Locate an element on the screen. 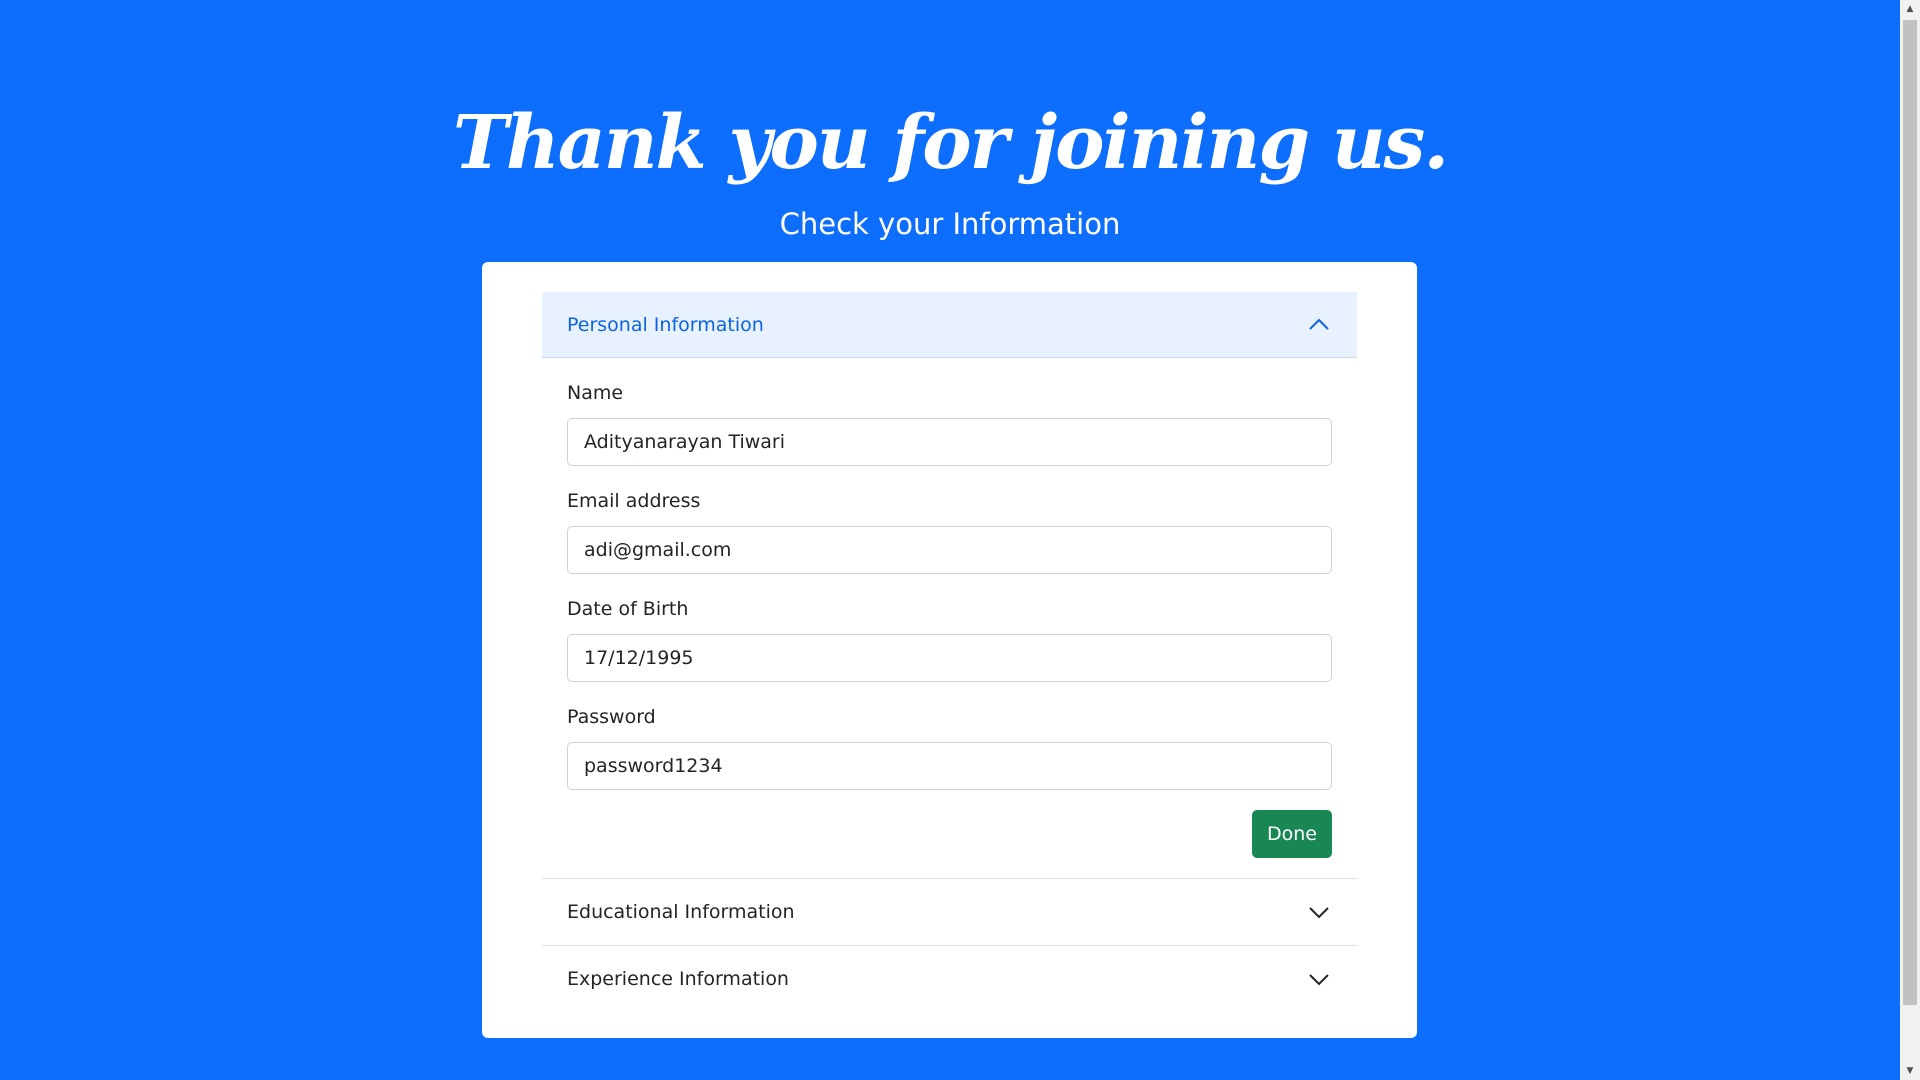 The height and width of the screenshot is (1080, 1920). chevron-up-icon is located at coordinates (1319, 325).